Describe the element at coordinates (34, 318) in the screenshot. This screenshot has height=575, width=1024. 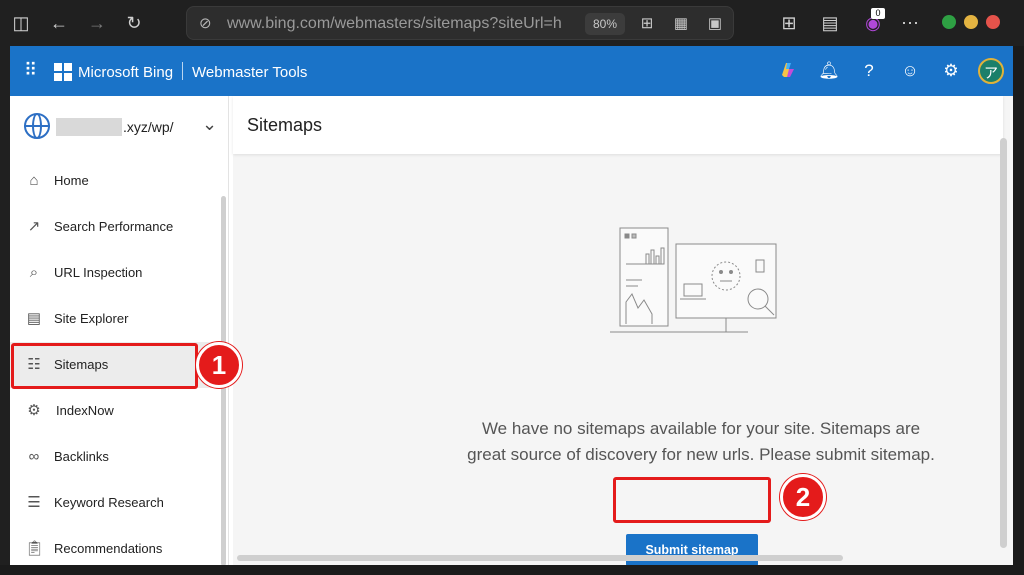
I see `document-icon: ▤` at that location.